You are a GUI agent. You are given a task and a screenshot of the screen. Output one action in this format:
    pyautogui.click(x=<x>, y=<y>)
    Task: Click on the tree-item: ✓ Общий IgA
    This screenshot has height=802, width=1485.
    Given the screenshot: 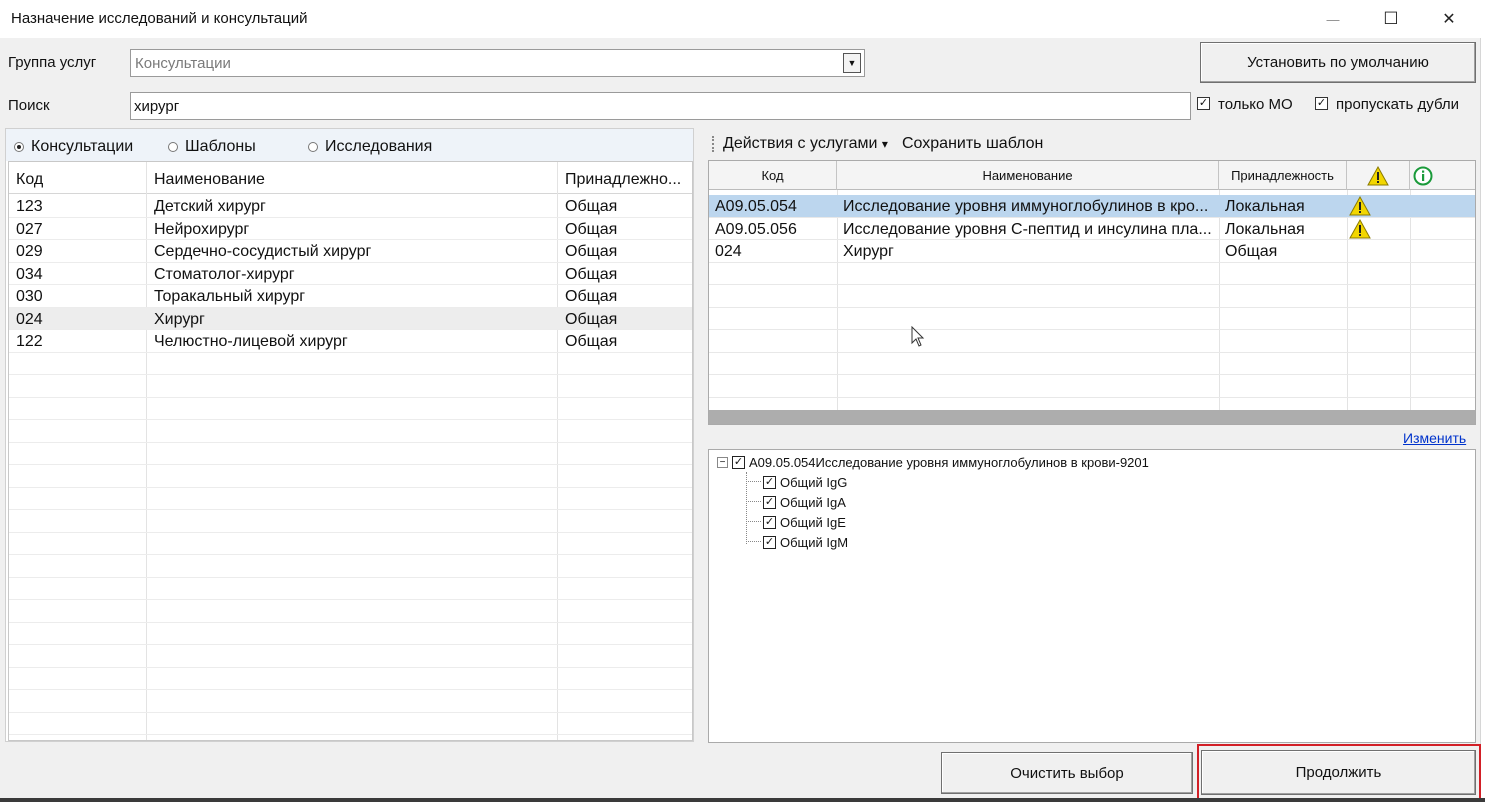 What is the action you would take?
    pyautogui.click(x=804, y=502)
    